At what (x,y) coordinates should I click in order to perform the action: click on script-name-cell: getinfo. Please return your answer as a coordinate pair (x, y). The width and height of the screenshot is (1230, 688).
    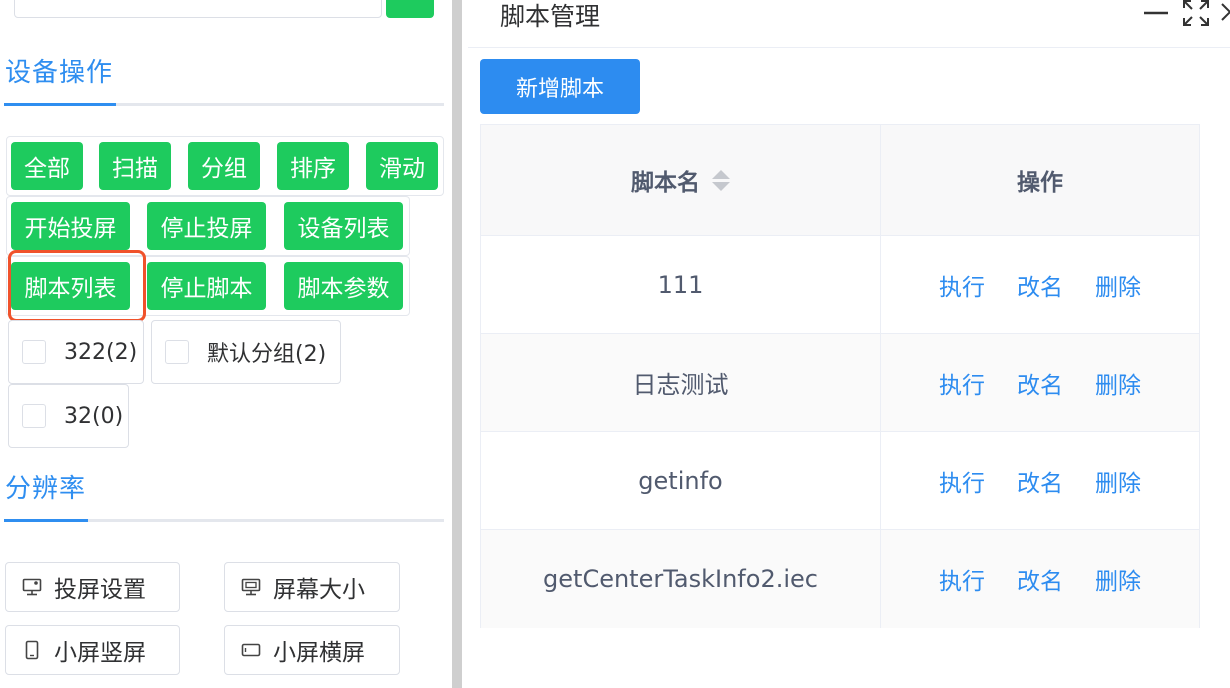
    Looking at the image, I should click on (681, 480).